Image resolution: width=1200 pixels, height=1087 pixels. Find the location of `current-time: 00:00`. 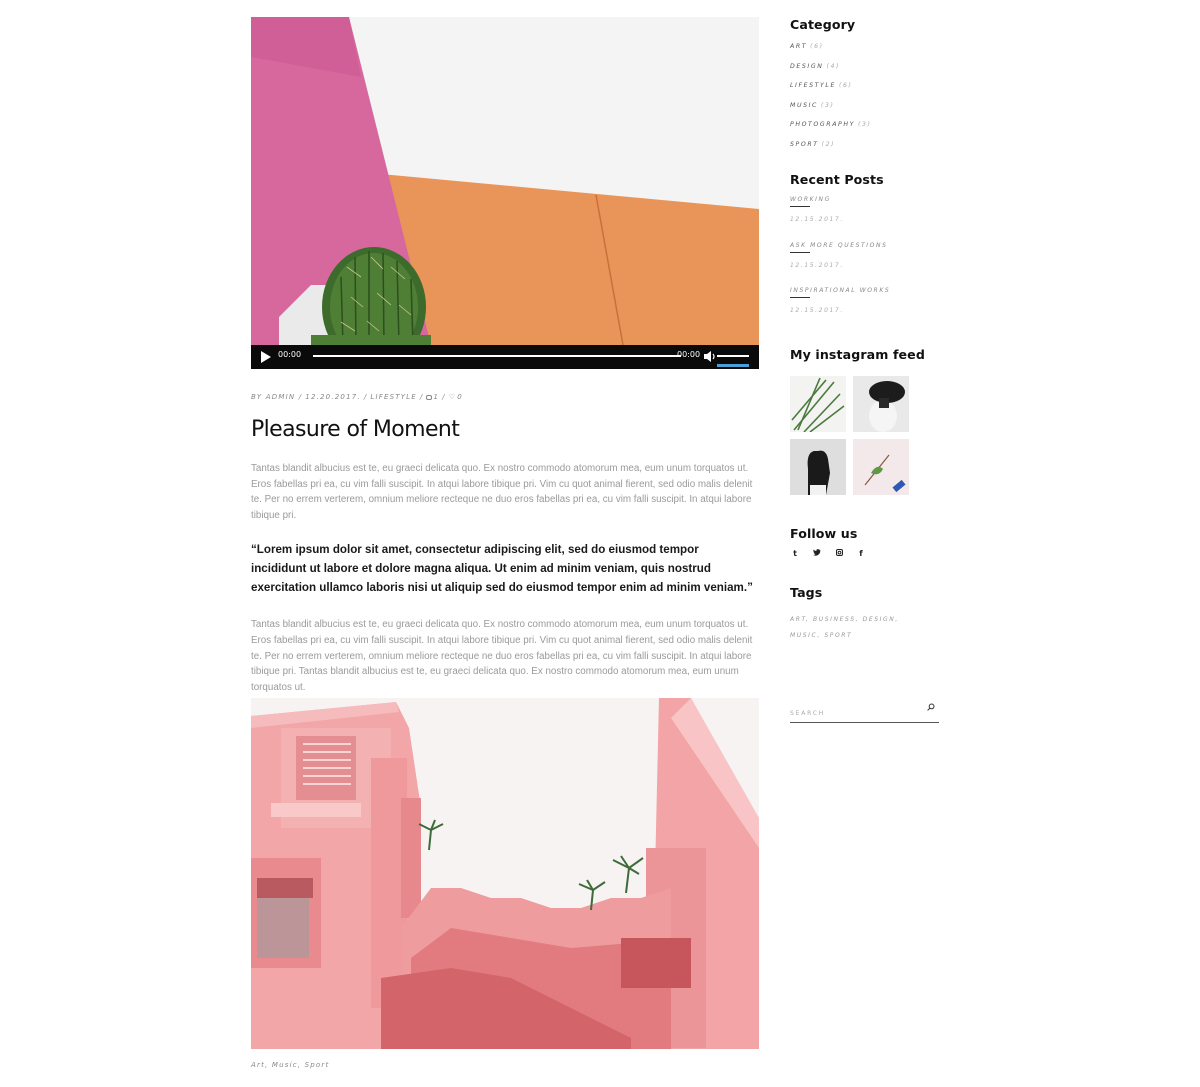

current-time: 00:00 is located at coordinates (290, 354).